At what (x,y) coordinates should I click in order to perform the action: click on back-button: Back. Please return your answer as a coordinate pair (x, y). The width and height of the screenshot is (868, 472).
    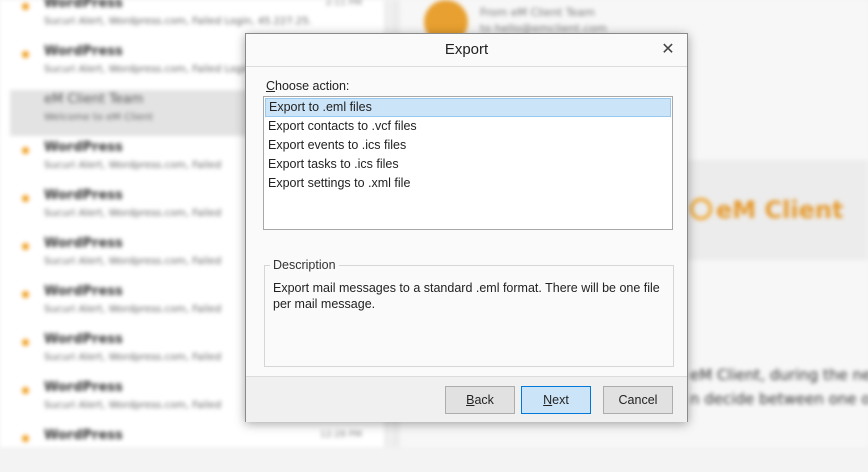
    Looking at the image, I should click on (480, 400).